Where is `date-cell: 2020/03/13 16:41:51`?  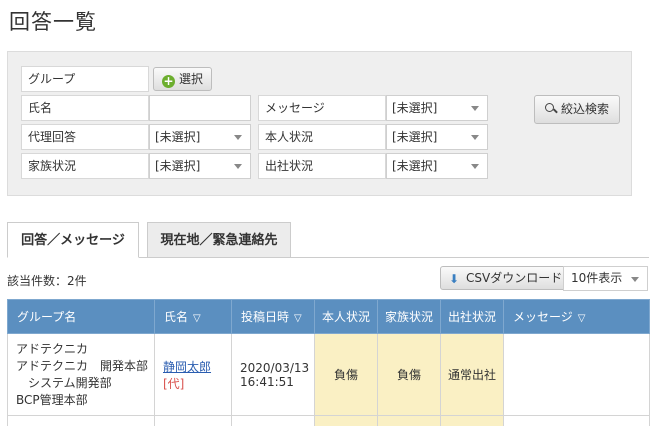
date-cell: 2020/03/13 16:41:51 is located at coordinates (273, 374).